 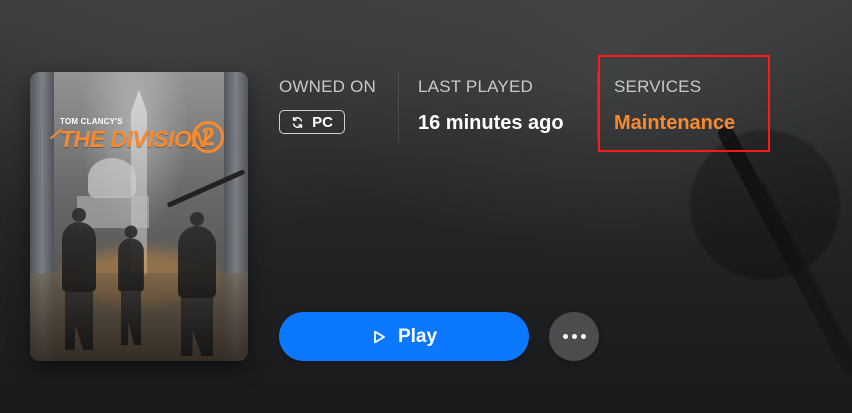 I want to click on logo-number: 2, so click(x=208, y=137).